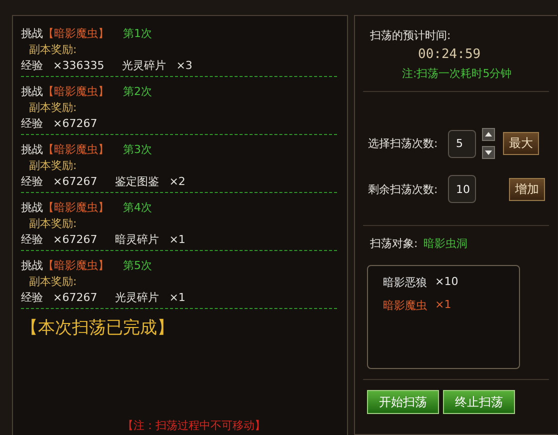  What do you see at coordinates (403, 402) in the screenshot?
I see `sweep-button: 开始扫荡` at bounding box center [403, 402].